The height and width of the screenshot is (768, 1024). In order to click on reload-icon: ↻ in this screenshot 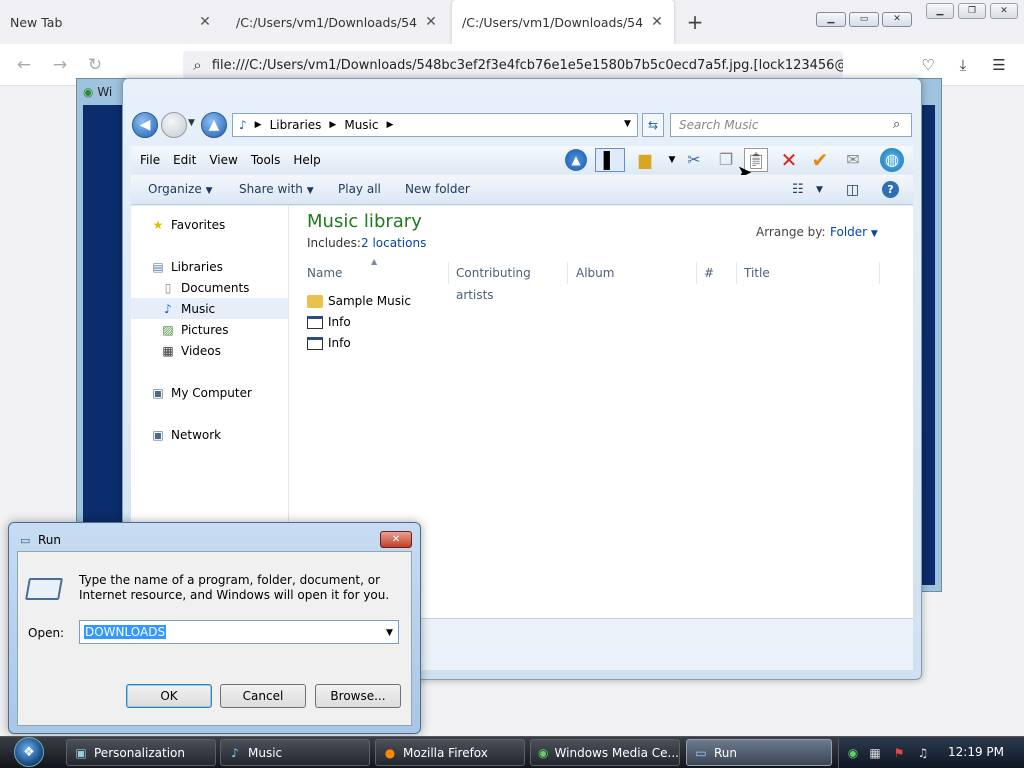, I will do `click(95, 65)`.